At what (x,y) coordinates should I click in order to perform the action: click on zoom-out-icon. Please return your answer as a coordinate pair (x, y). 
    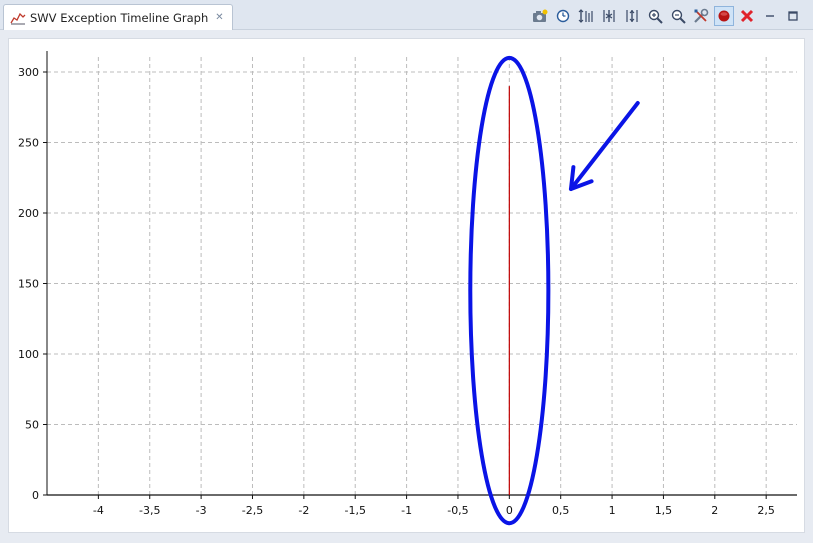
    Looking at the image, I should click on (678, 16).